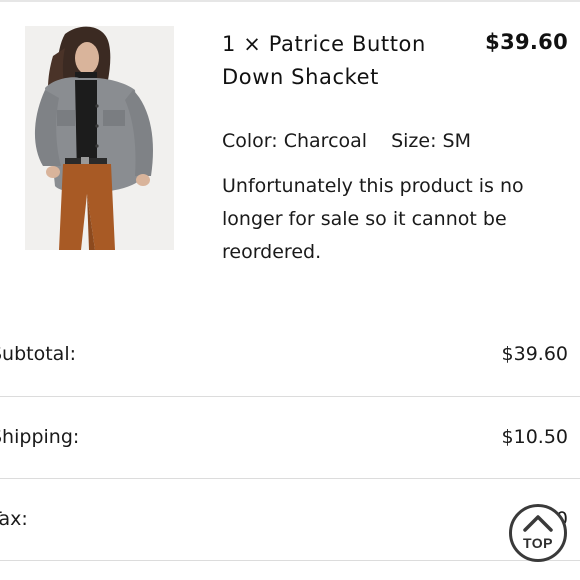  I want to click on shipping-label: Shipping:, so click(40, 437).